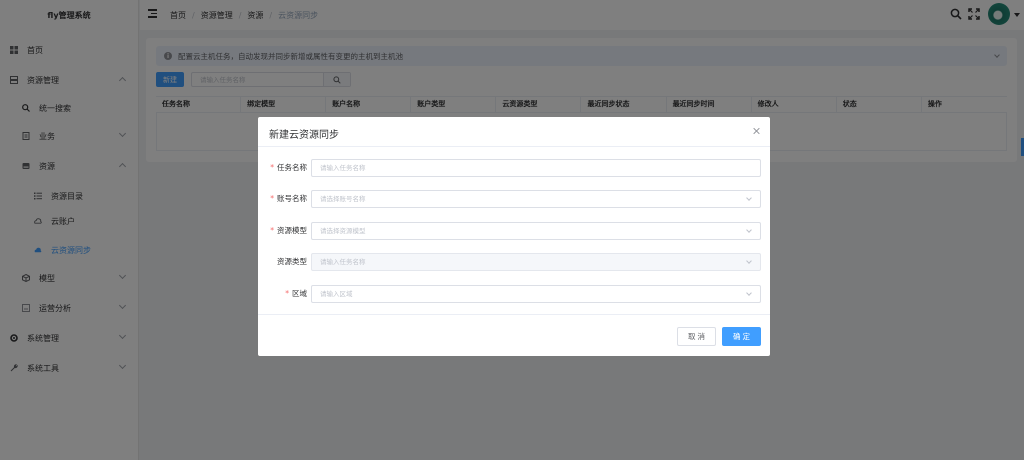  Describe the element at coordinates (304, 135) in the screenshot. I see `dialog-title: 新建云资源同步` at that location.